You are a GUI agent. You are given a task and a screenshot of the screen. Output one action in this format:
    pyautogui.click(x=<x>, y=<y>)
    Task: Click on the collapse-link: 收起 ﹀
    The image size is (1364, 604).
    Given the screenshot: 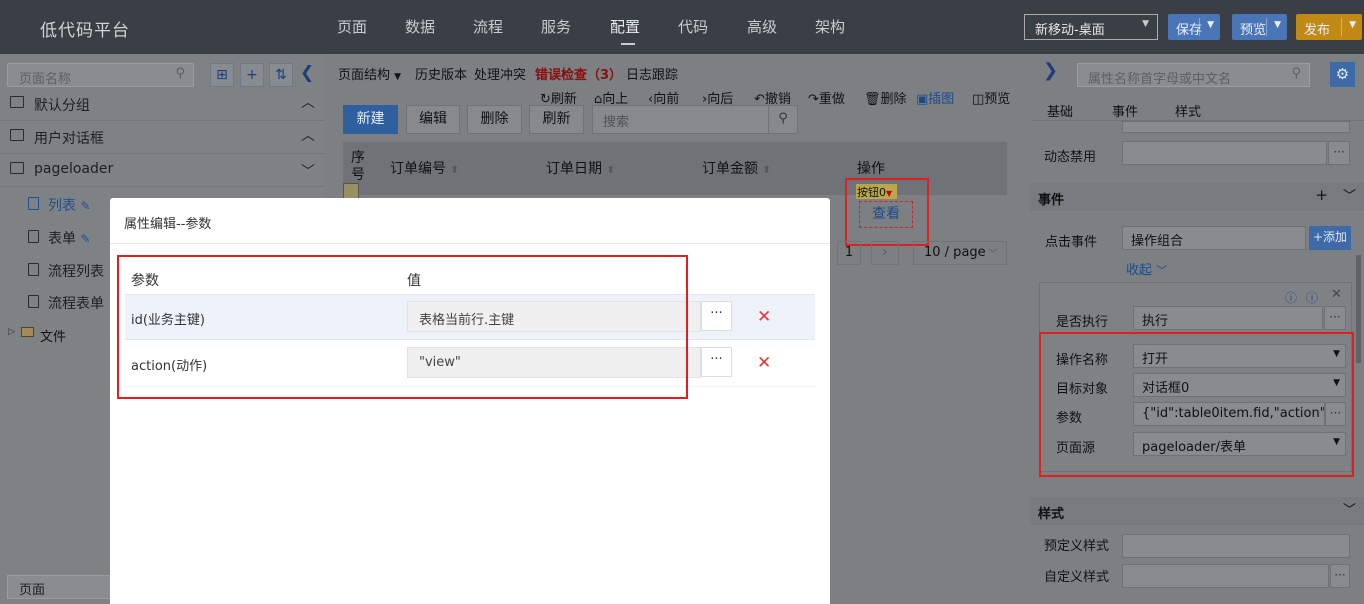 What is the action you would take?
    pyautogui.click(x=1146, y=268)
    